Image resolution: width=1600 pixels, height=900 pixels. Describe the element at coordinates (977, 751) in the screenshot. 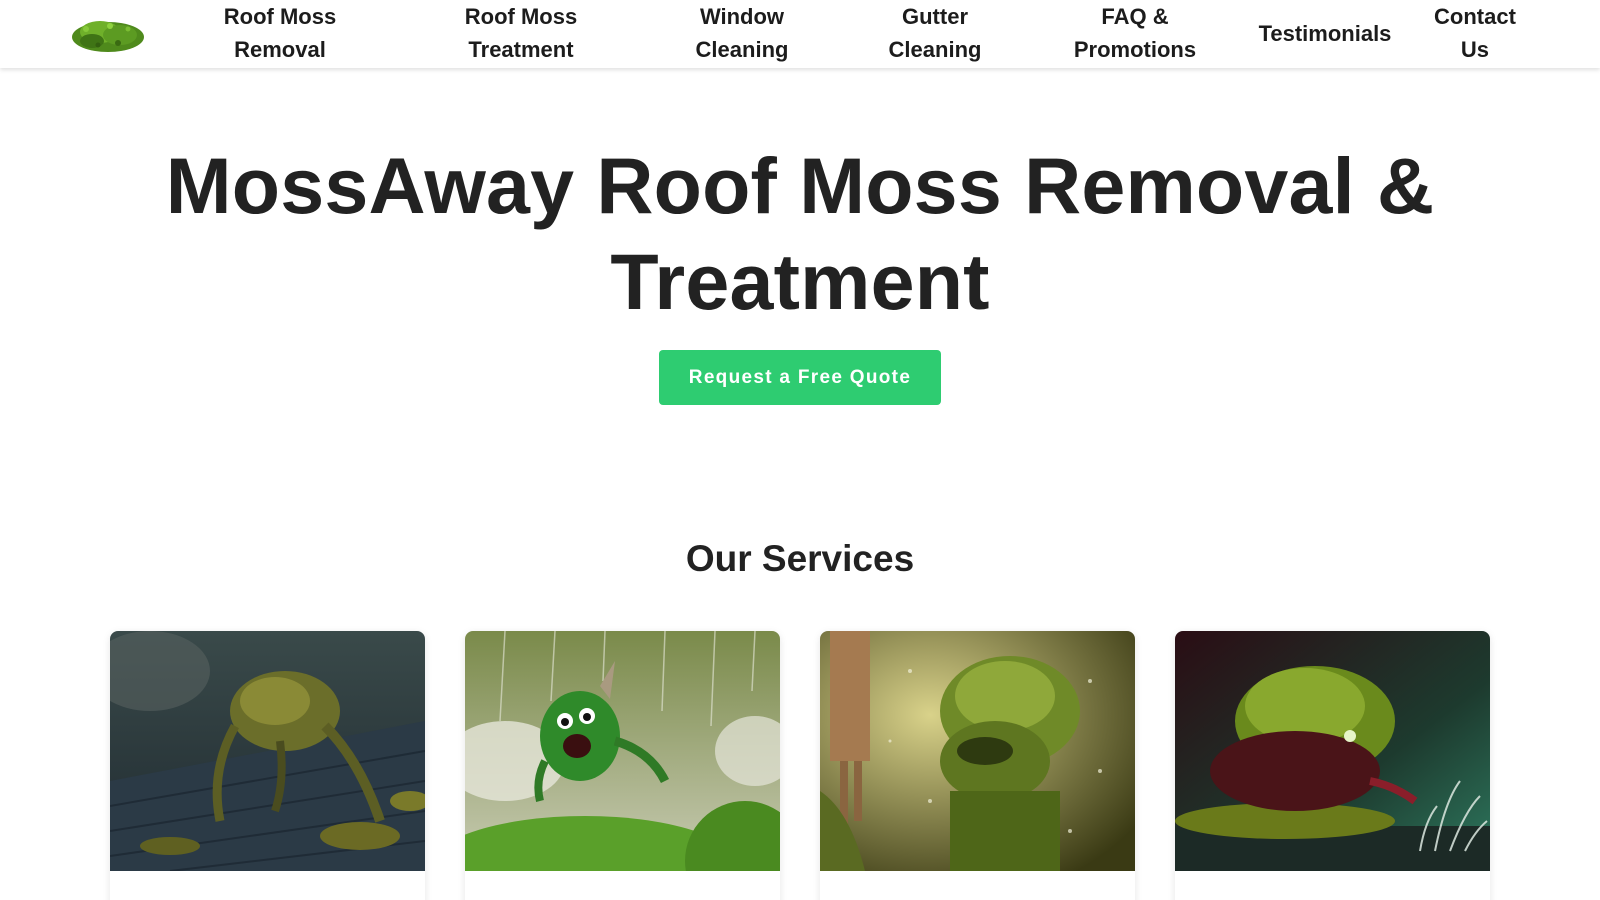

I see `moss-creature-window-image` at that location.